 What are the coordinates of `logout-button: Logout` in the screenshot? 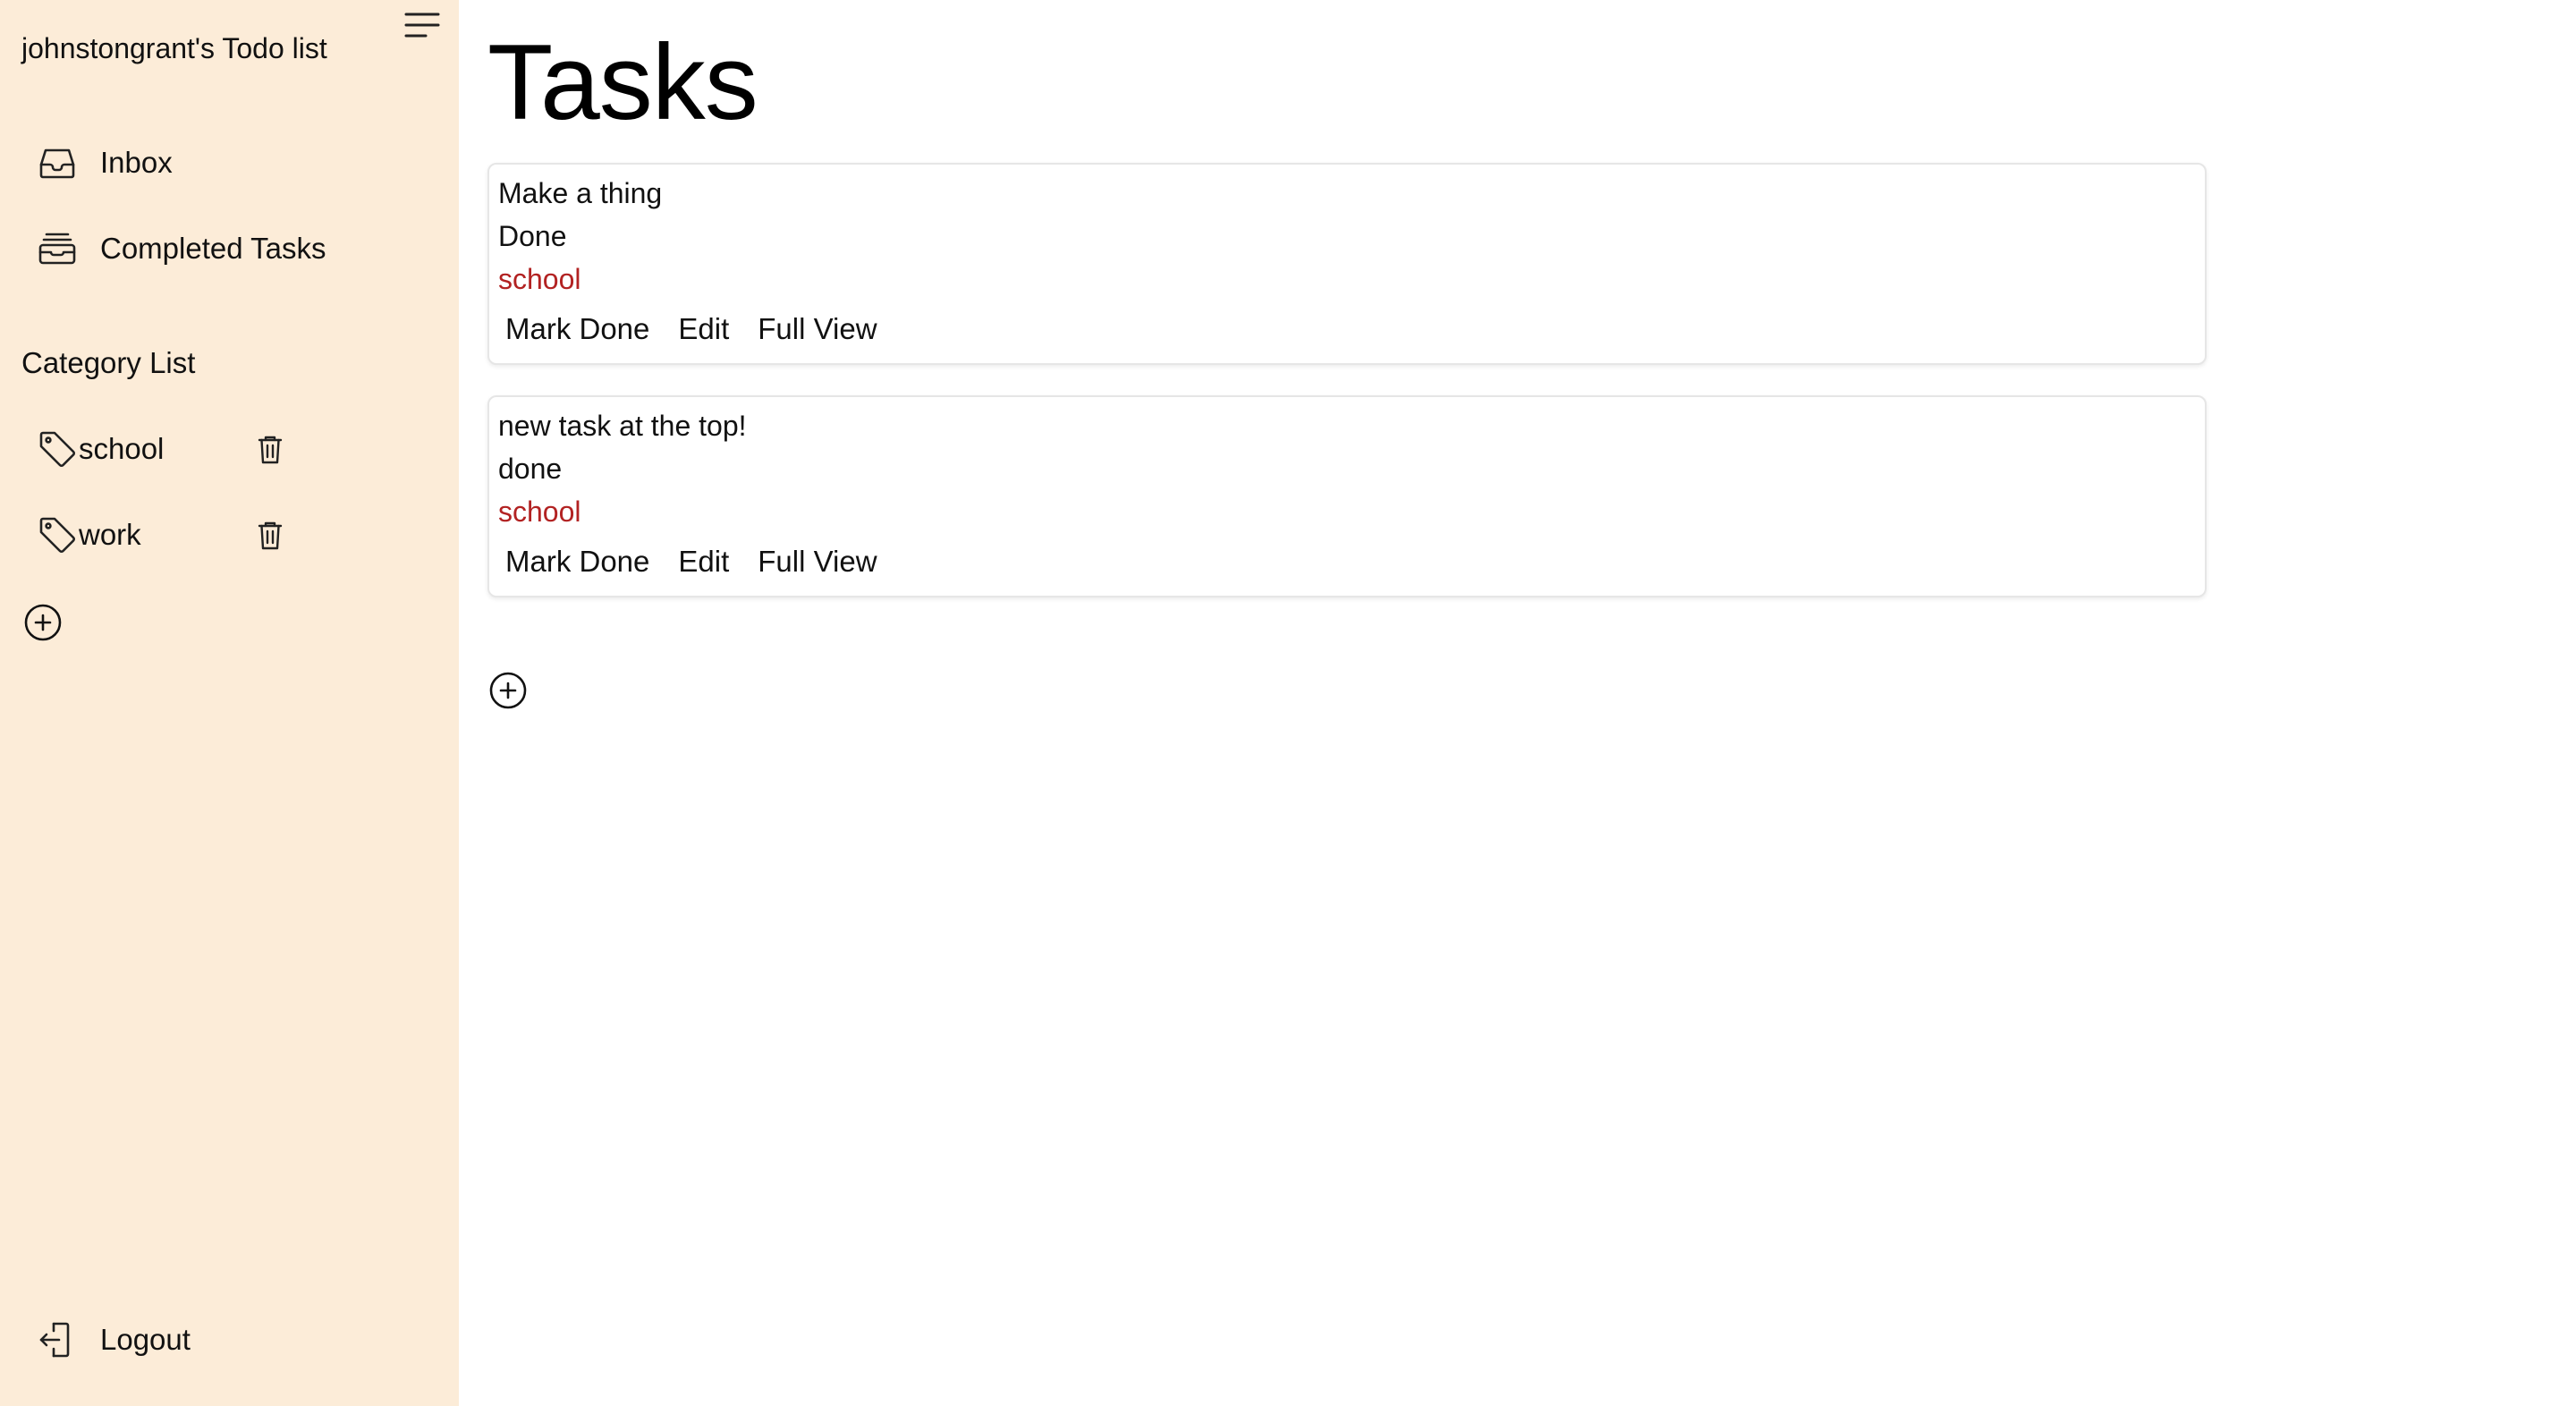 It's located at (113, 1340).